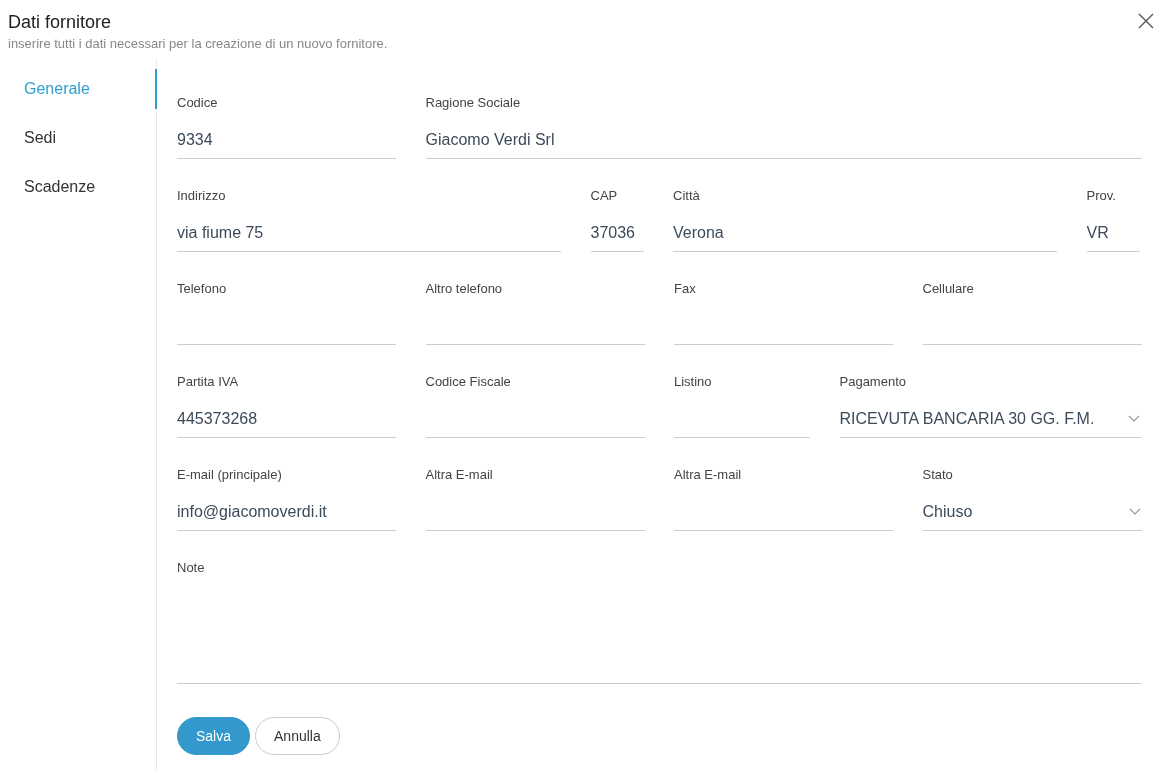 The width and height of the screenshot is (1165, 771). I want to click on field-label: CAP, so click(604, 196).